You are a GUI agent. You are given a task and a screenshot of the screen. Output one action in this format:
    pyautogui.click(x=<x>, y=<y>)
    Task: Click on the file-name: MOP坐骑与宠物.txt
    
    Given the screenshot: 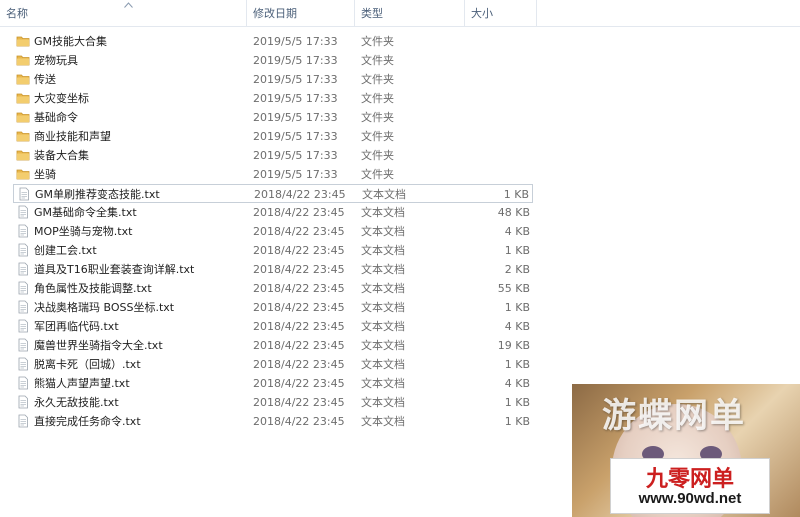 What is the action you would take?
    pyautogui.click(x=83, y=231)
    